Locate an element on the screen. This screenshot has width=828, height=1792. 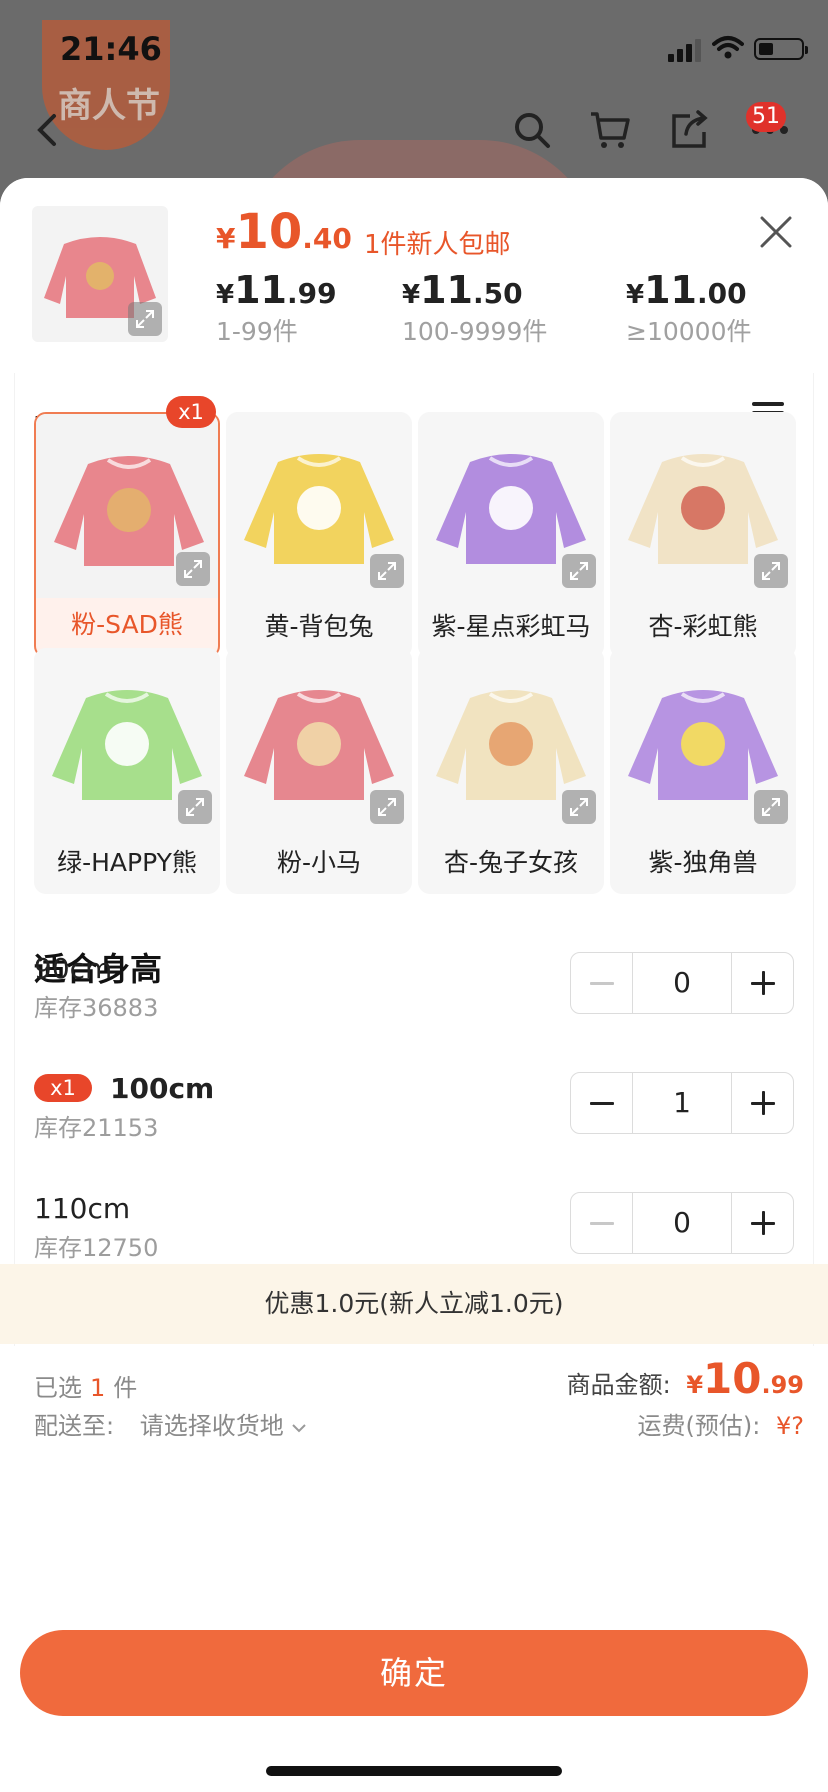
battery-icon is located at coordinates (781, 49).